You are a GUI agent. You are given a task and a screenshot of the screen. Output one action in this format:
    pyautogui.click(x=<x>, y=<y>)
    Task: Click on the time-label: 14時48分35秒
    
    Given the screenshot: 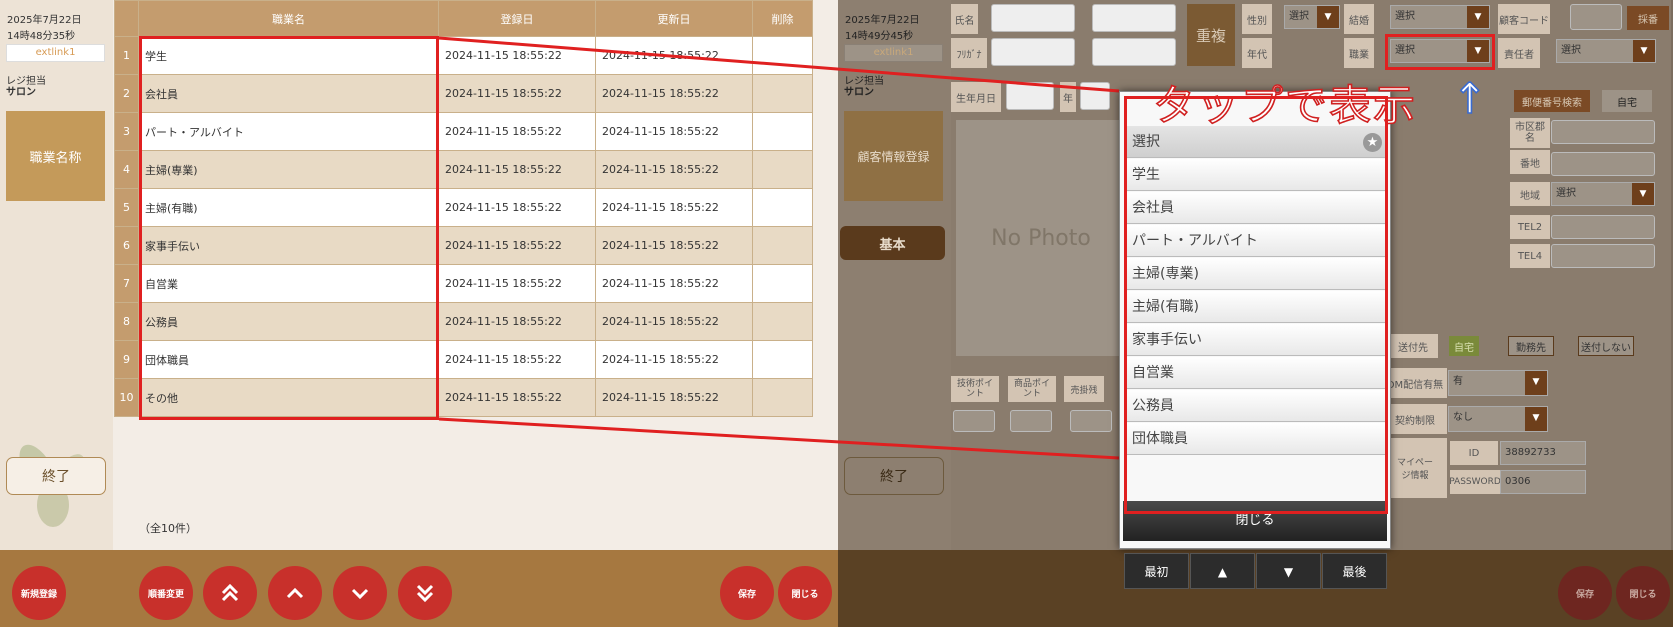 What is the action you would take?
    pyautogui.click(x=41, y=36)
    